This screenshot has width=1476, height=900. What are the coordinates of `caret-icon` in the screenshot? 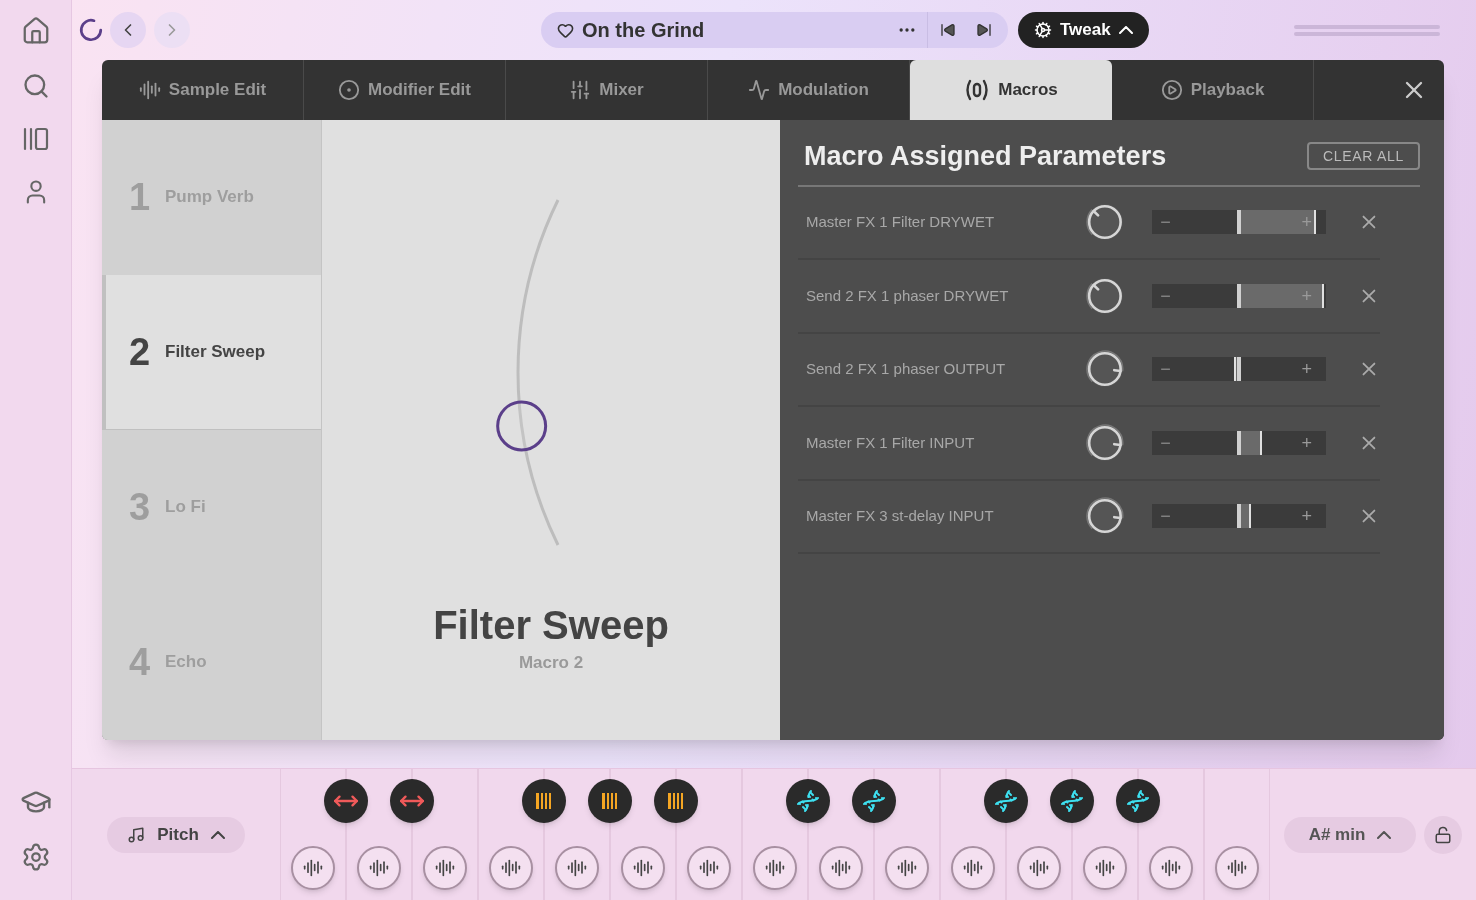 It's located at (1125, 30).